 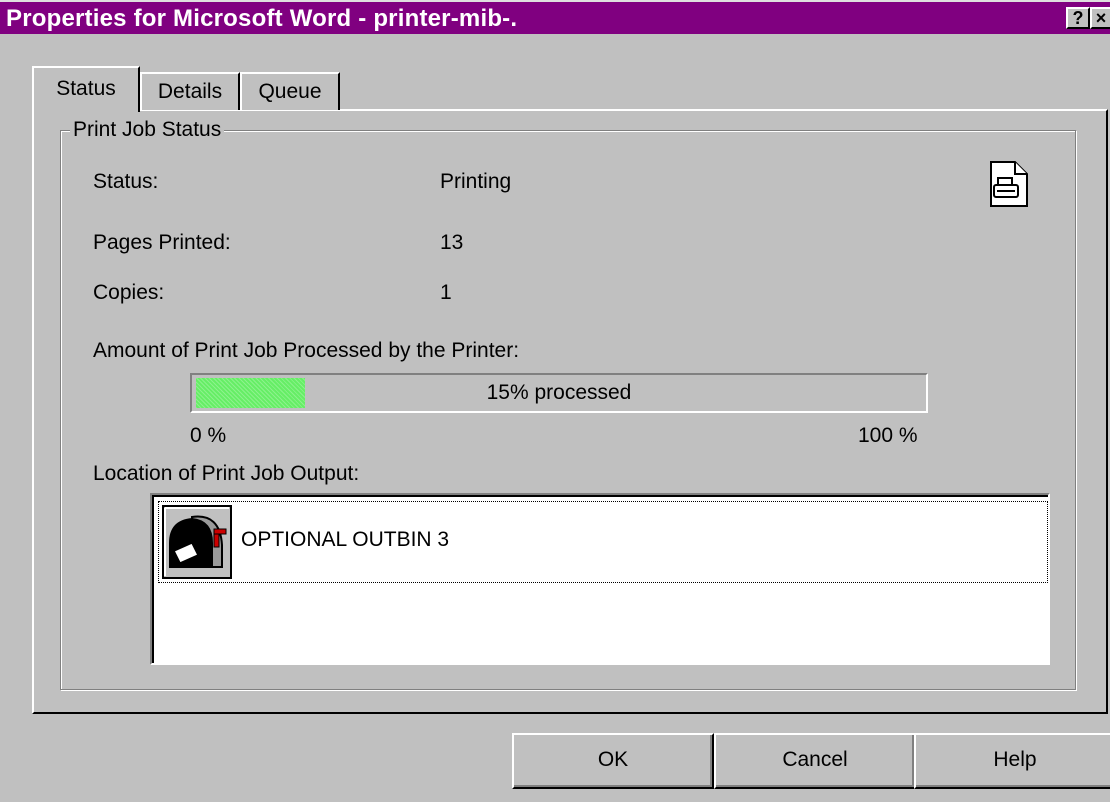 I want to click on tab-status: Status, so click(x=86, y=89).